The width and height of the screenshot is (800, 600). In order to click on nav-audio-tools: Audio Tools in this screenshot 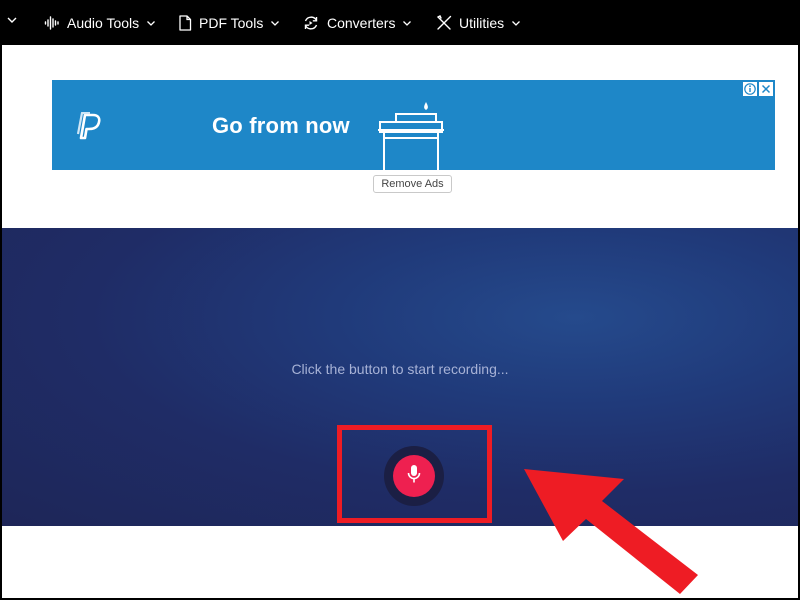, I will do `click(100, 22)`.